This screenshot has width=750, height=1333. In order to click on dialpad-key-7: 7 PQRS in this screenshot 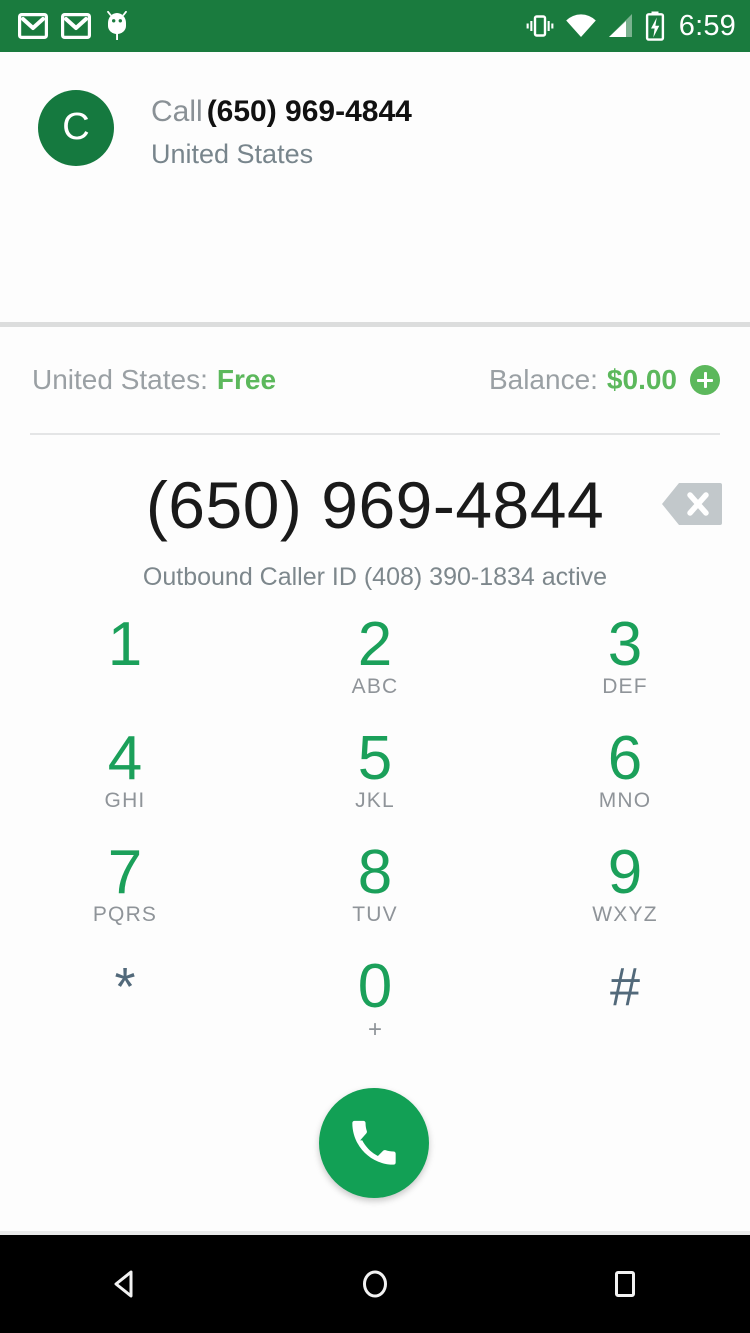, I will do `click(125, 893)`.